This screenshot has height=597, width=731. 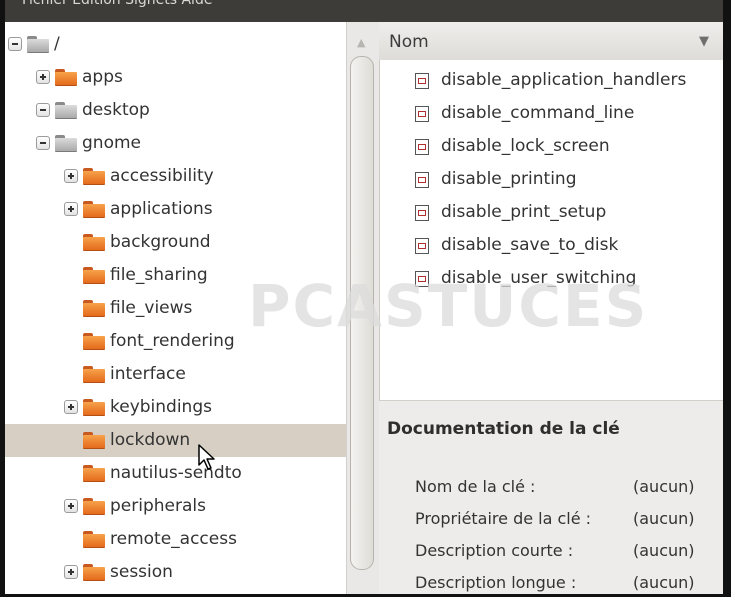 I want to click on tree-row-accessibility: accessibility, so click(x=175, y=176).